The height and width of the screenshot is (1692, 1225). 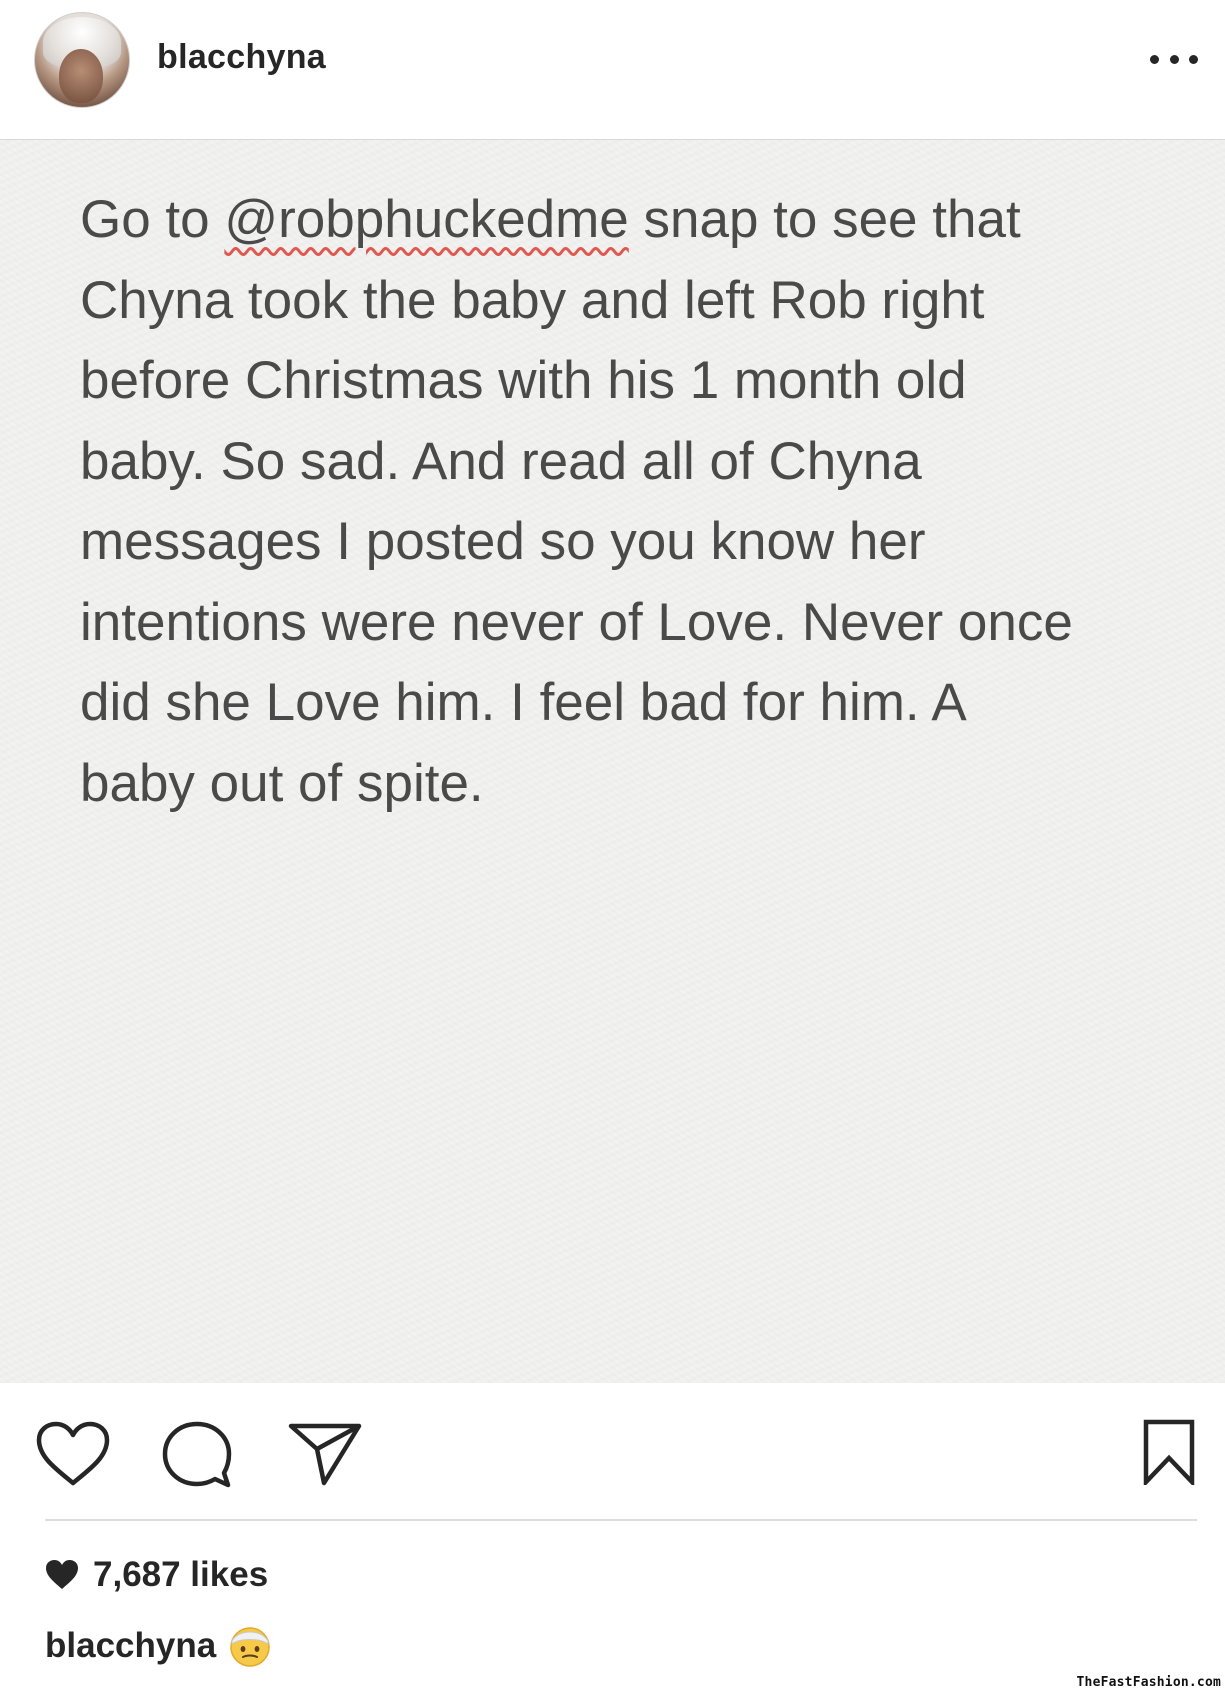 I want to click on share-icon, so click(x=325, y=1454).